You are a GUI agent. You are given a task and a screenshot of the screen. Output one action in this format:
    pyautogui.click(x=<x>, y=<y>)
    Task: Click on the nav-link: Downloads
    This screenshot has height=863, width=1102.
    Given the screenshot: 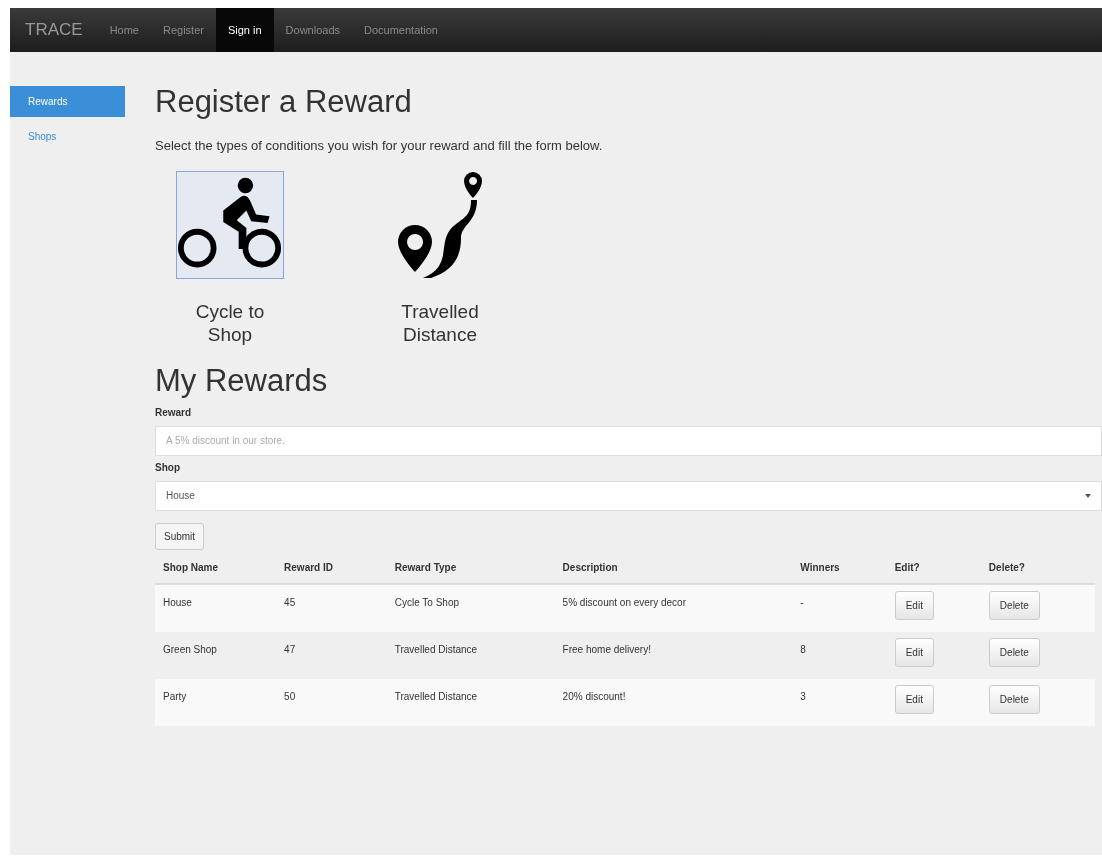 What is the action you would take?
    pyautogui.click(x=312, y=30)
    